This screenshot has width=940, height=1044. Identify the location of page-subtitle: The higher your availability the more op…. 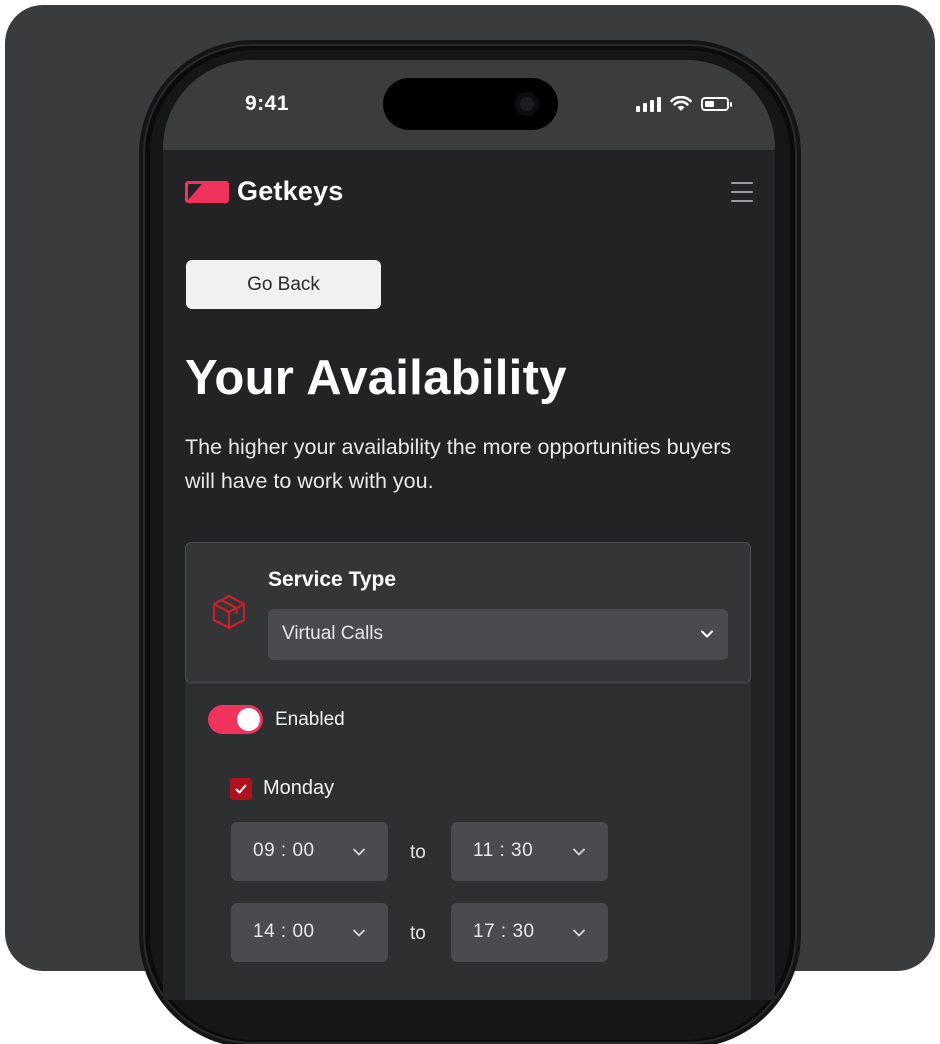
(458, 464).